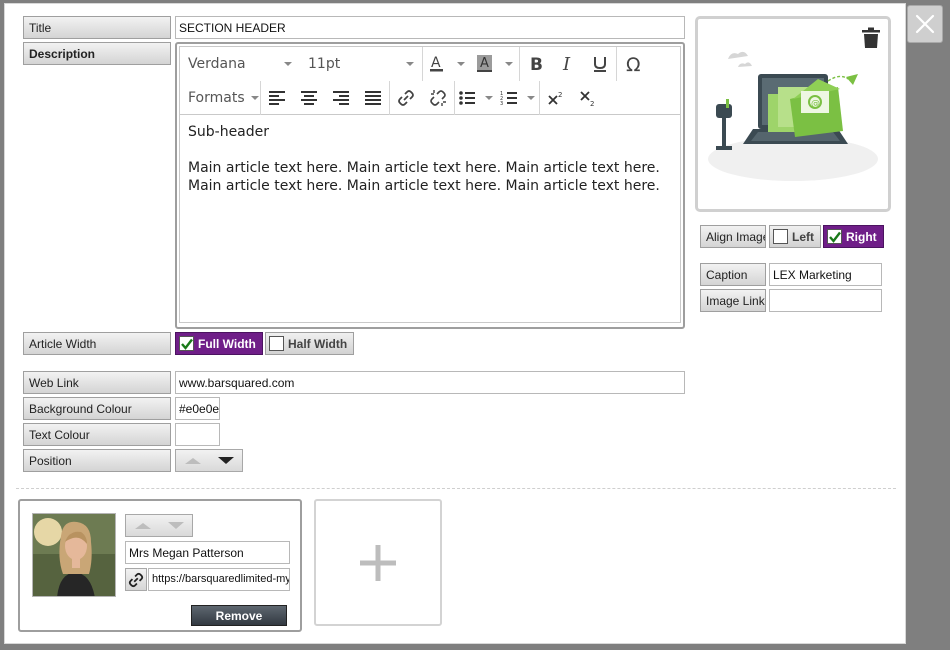 This screenshot has height=650, width=950. What do you see at coordinates (97, 53) in the screenshot?
I see `description-label: Description` at bounding box center [97, 53].